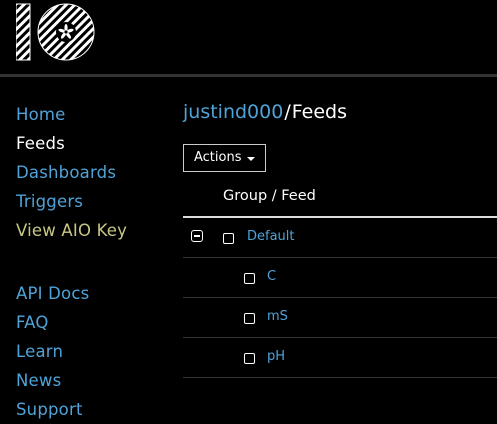 Image resolution: width=497 pixels, height=424 pixels. I want to click on sidebar-item-support: Support, so click(91, 409).